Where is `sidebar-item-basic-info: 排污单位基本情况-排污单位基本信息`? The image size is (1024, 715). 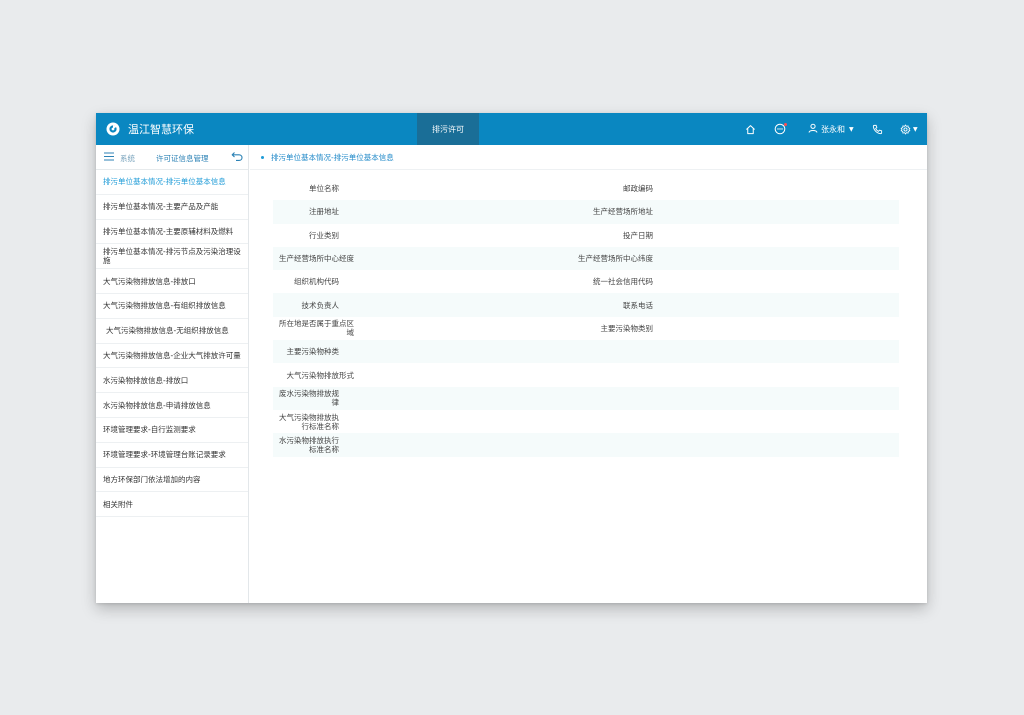 sidebar-item-basic-info: 排污单位基本情况-排污单位基本信息 is located at coordinates (172, 182).